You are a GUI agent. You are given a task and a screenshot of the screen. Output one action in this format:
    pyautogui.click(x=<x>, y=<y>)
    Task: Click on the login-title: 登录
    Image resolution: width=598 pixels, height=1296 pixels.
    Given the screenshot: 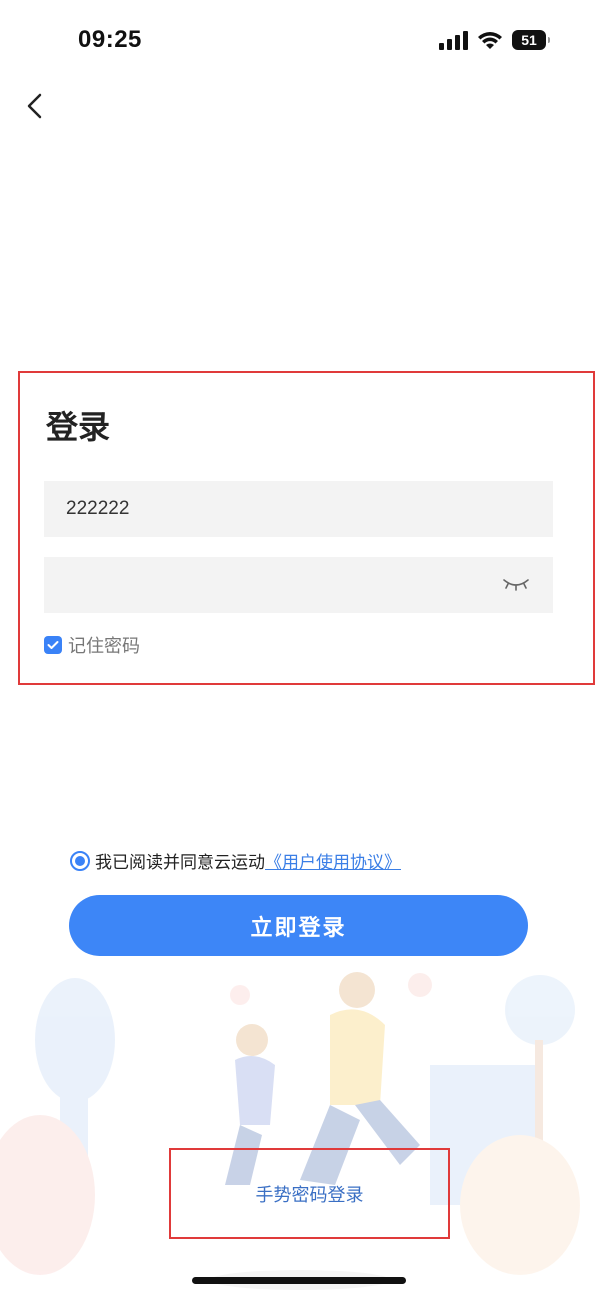 What is the action you would take?
    pyautogui.click(x=78, y=427)
    